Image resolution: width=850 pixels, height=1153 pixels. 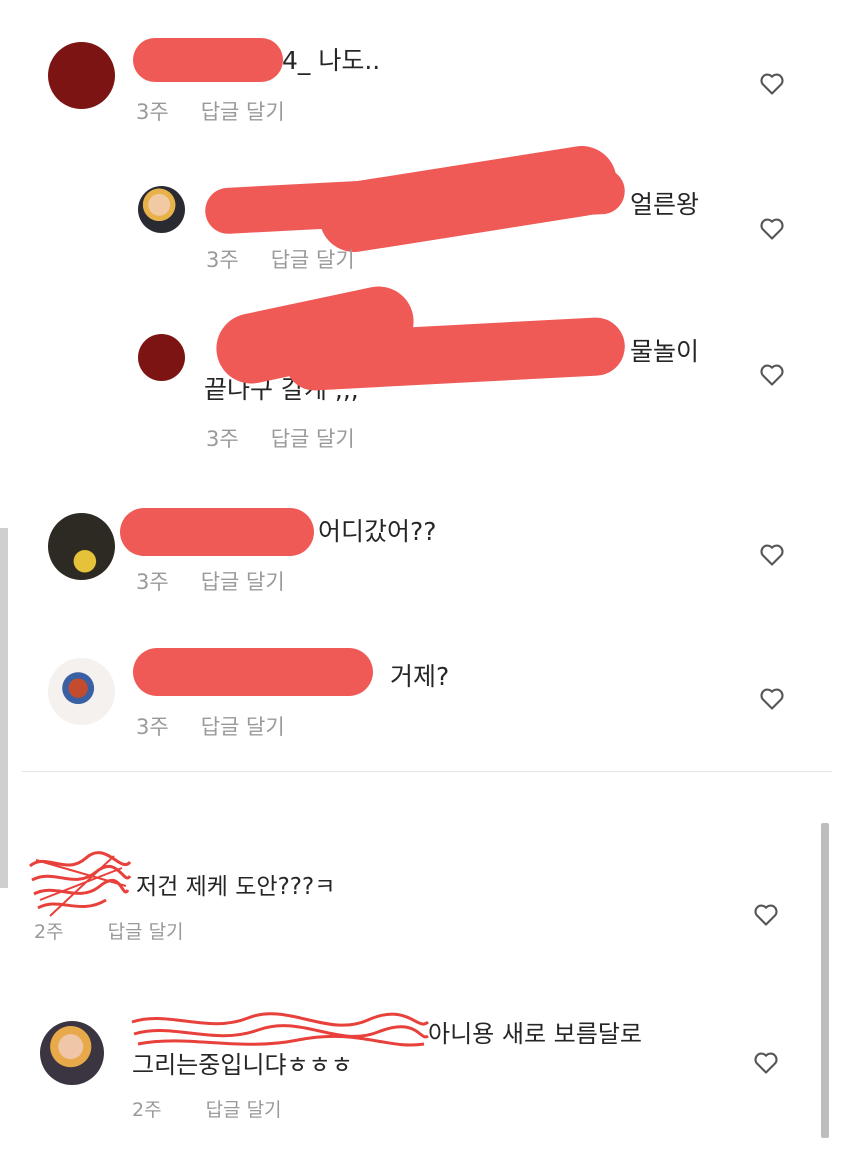 I want to click on comment-text-line-2: 그리는중입니댜ㅎㅎㅎ, so click(x=242, y=1065).